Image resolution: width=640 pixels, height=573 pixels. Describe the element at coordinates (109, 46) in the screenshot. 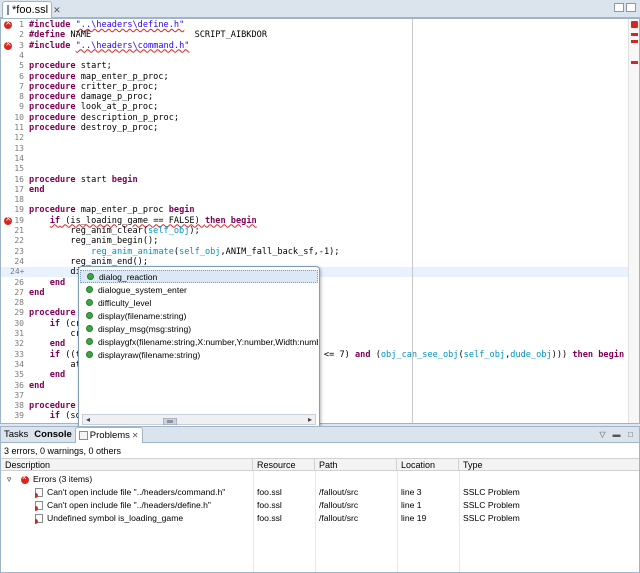

I see `code-text: #include "..\headers\command.h"` at that location.